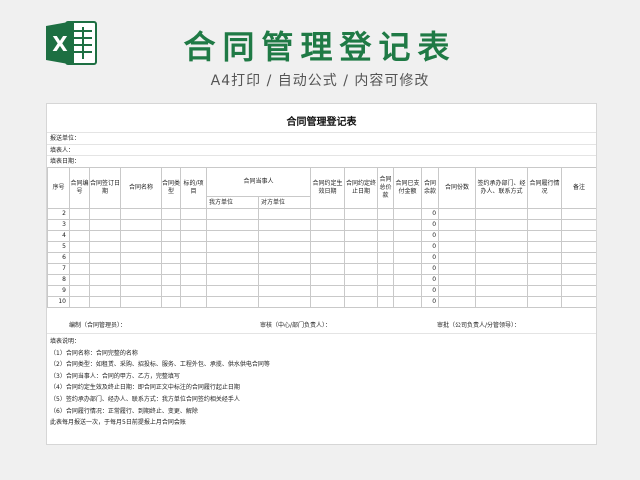 The height and width of the screenshot is (480, 640). Describe the element at coordinates (58, 302) in the screenshot. I see `row-number: 10` at that location.